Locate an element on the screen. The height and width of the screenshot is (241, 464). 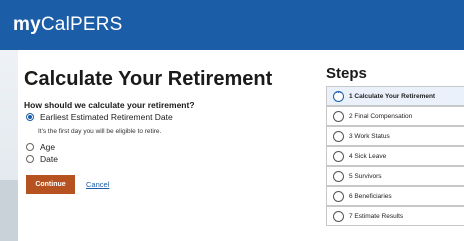
left-gutter-band is located at coordinates (9, 210).